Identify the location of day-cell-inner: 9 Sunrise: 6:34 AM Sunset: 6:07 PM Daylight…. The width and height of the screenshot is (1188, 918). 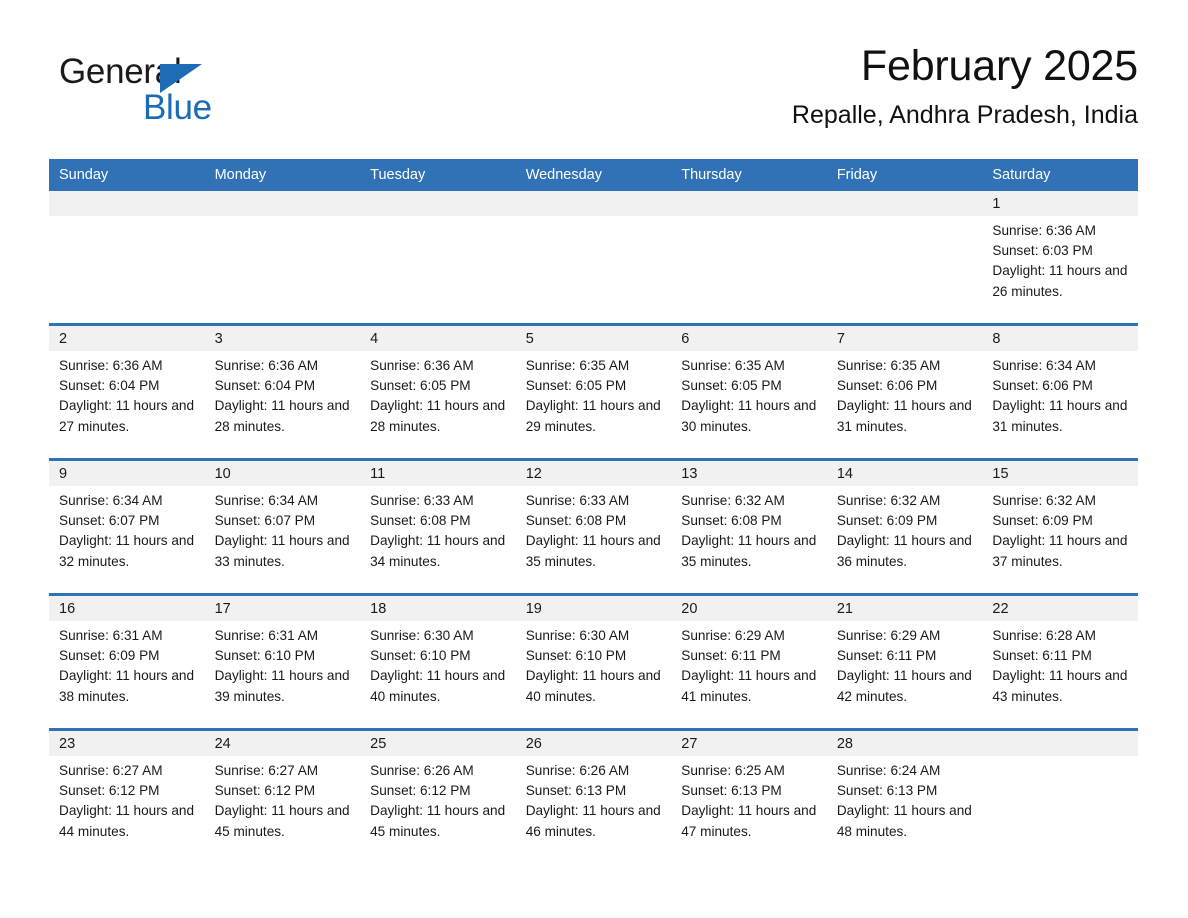
(127, 527).